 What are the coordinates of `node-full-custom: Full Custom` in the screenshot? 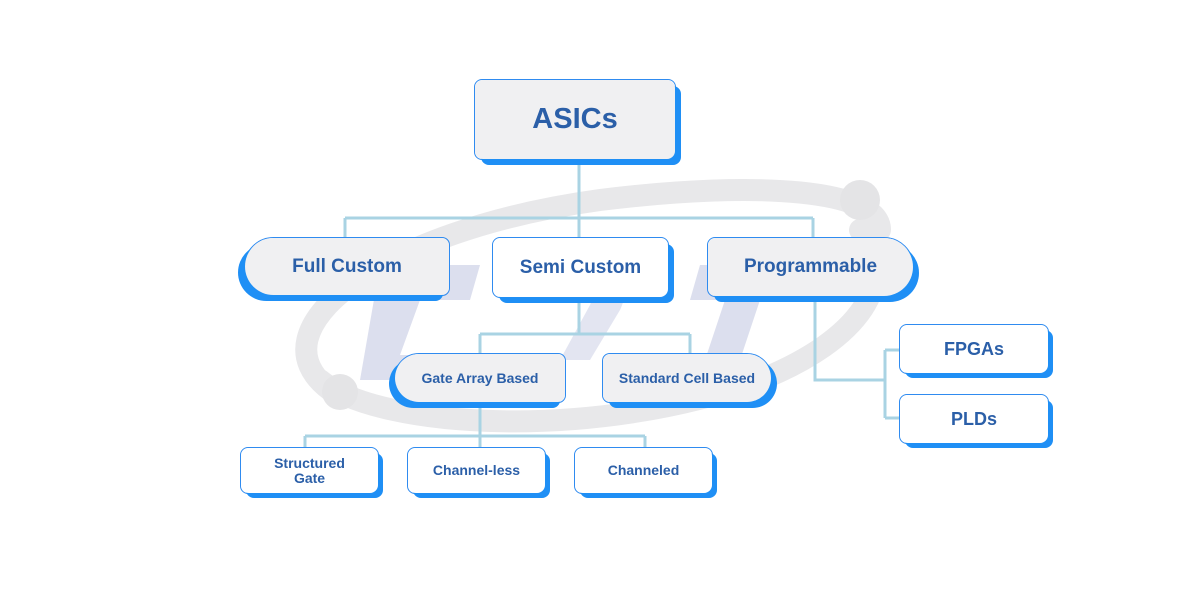 It's located at (344, 269).